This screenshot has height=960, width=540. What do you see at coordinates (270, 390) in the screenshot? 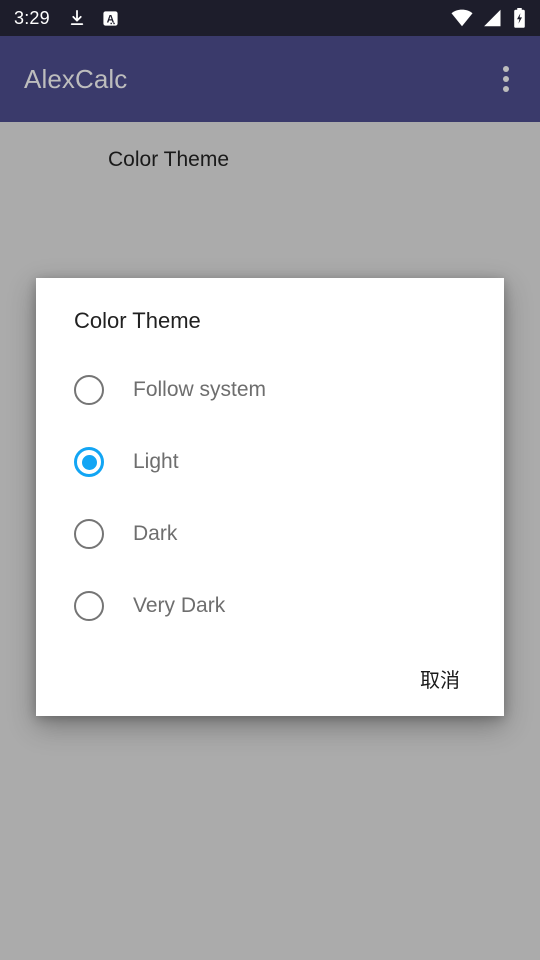
I see `radio-option-follow-system: Follow system` at bounding box center [270, 390].